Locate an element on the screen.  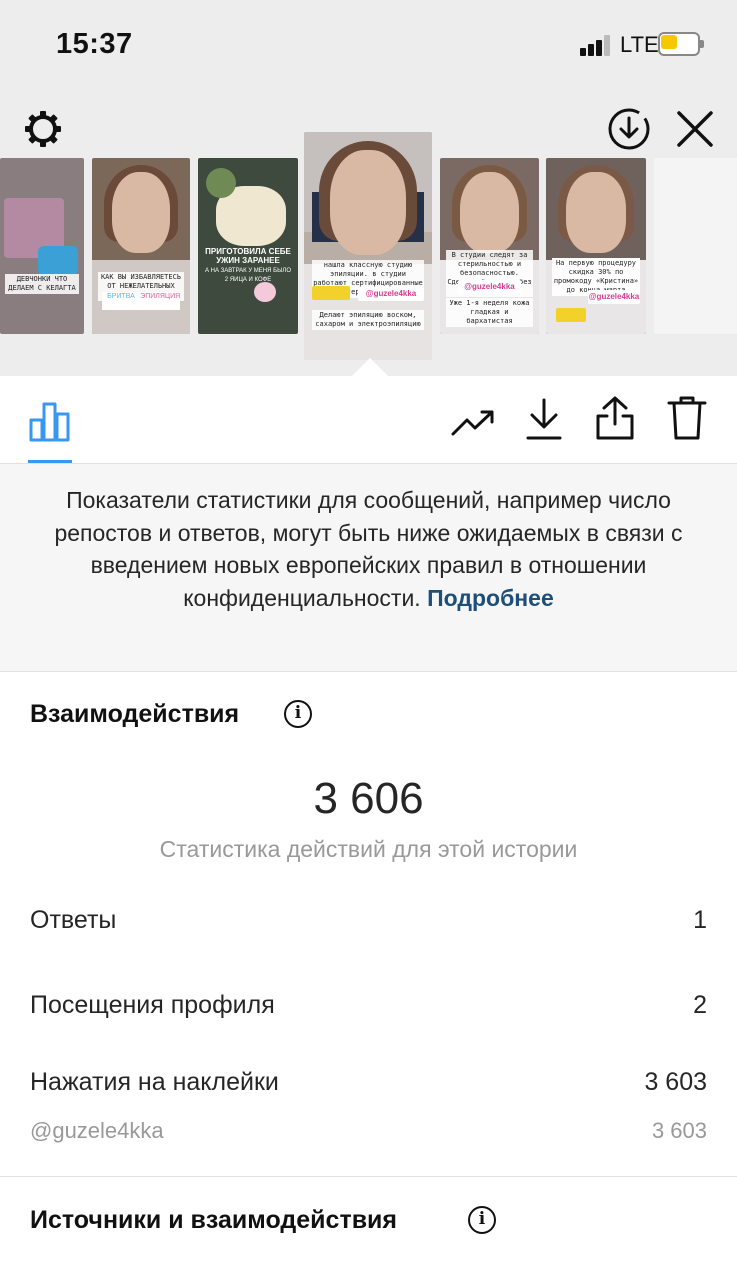
status-time: 15:37 is located at coordinates (94, 44).